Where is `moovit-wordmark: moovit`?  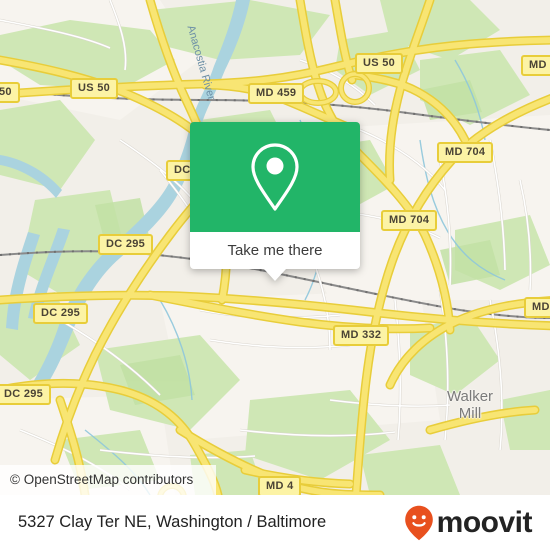
moovit-wordmark: moovit is located at coordinates (484, 522).